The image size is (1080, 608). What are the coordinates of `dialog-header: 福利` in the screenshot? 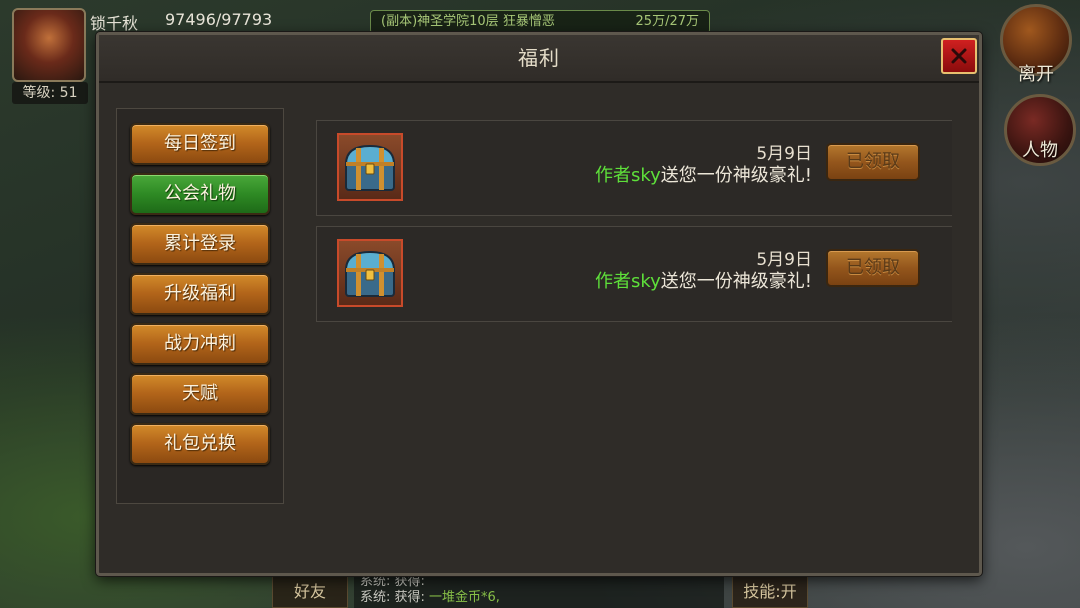 It's located at (539, 59).